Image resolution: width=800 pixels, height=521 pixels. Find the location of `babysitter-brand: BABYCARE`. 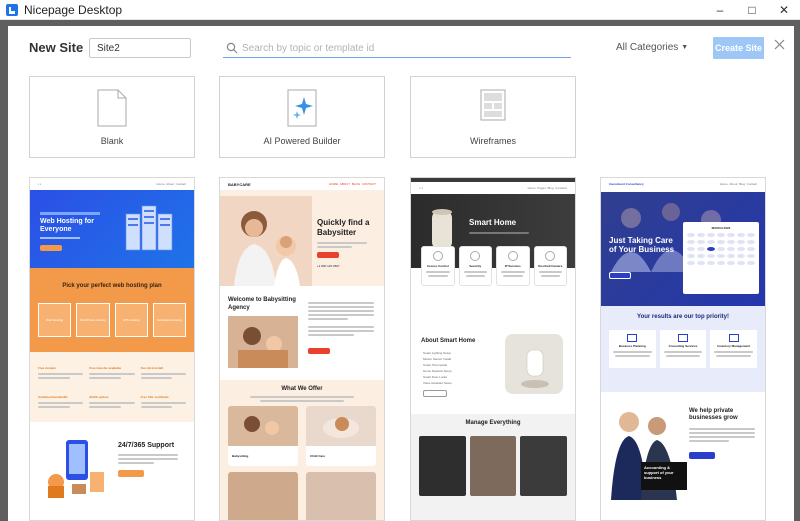

babysitter-brand: BABYCARE is located at coordinates (239, 184).